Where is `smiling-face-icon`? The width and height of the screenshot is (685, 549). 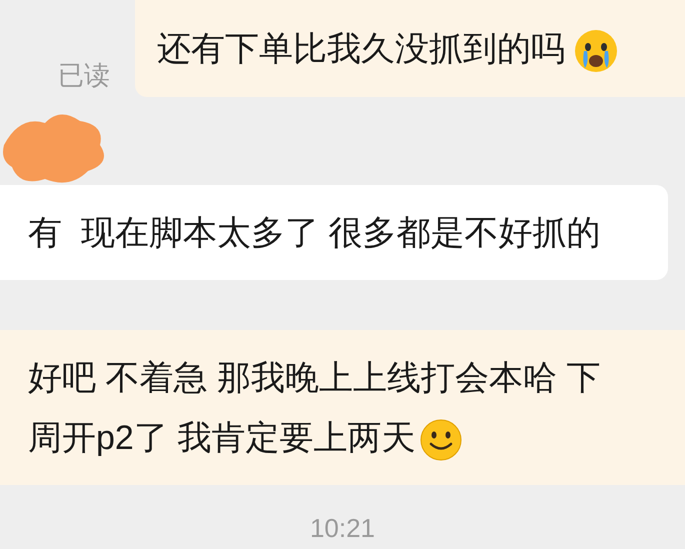
smiling-face-icon is located at coordinates (441, 440).